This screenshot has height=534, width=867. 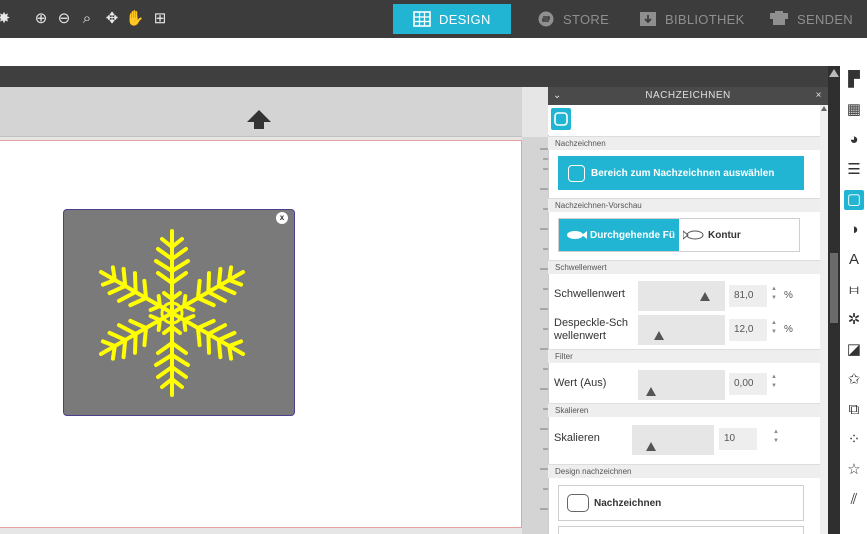 What do you see at coordinates (854, 440) in the screenshot?
I see `rhinestone-icon: ⁘` at bounding box center [854, 440].